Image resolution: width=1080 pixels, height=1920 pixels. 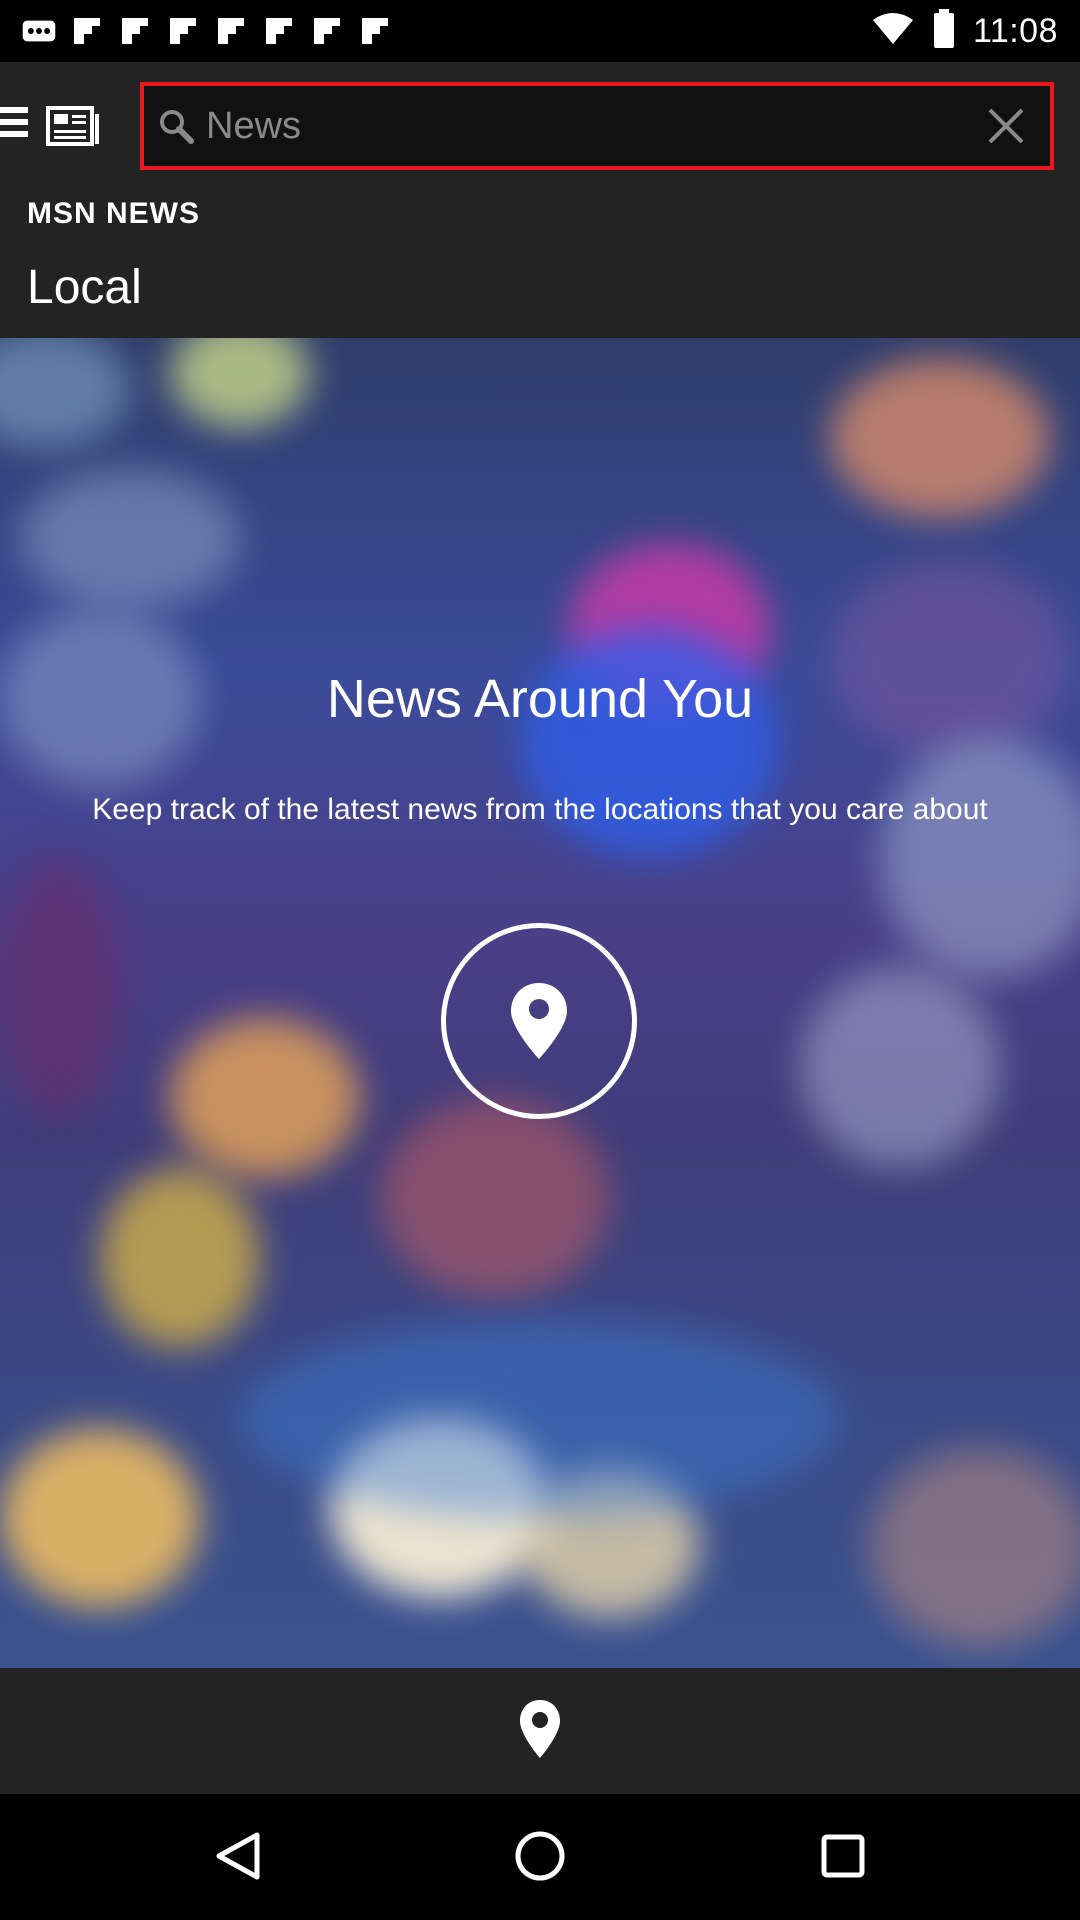 I want to click on recents-icon, so click(x=843, y=1856).